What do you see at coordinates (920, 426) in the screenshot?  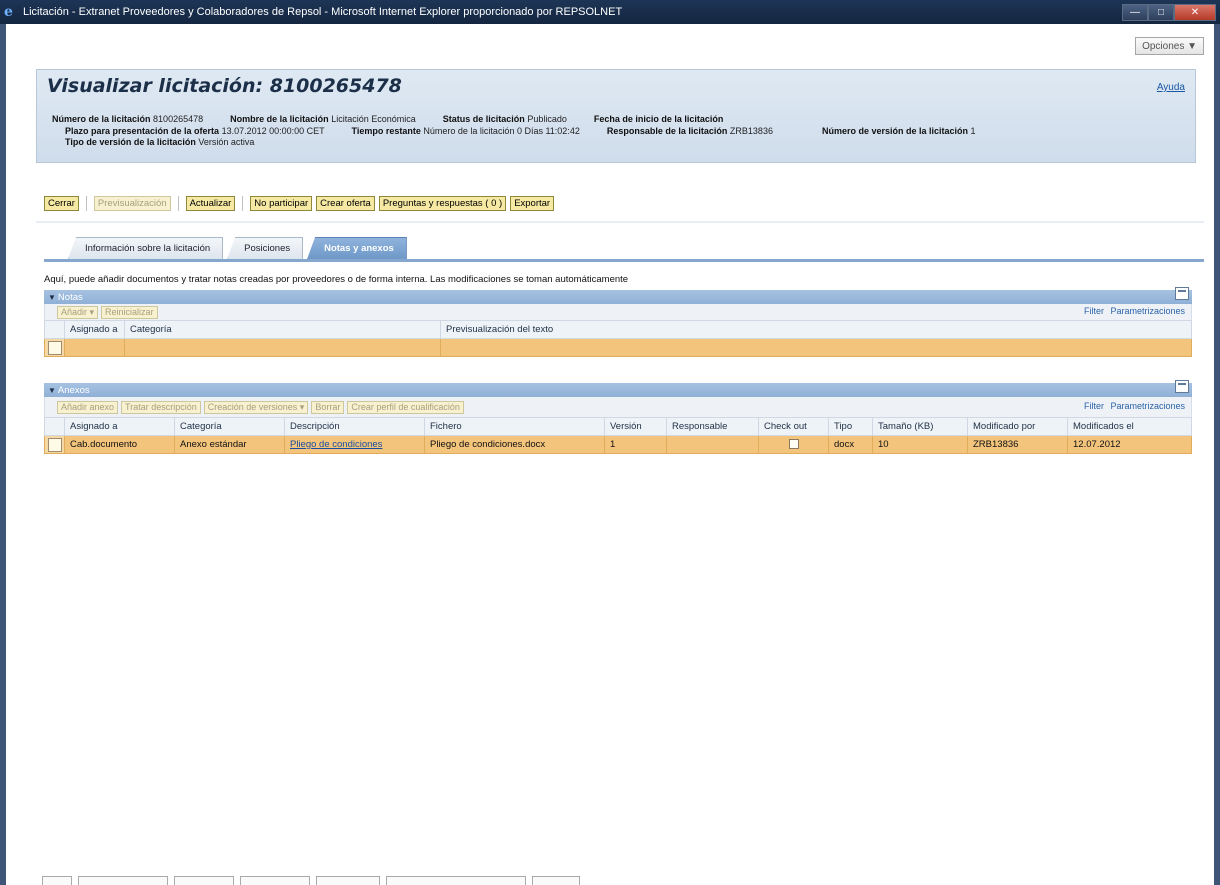 I see `column-header: Tamaño (KB)` at bounding box center [920, 426].